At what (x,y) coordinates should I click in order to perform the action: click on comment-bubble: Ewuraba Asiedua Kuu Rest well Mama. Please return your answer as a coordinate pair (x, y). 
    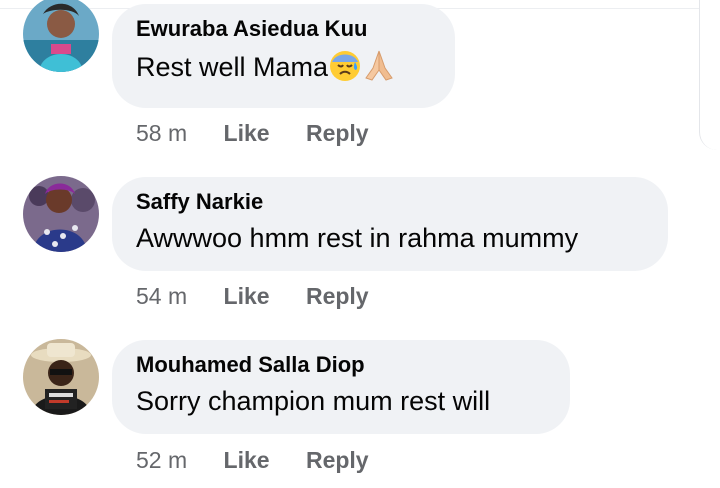
    Looking at the image, I should click on (283, 56).